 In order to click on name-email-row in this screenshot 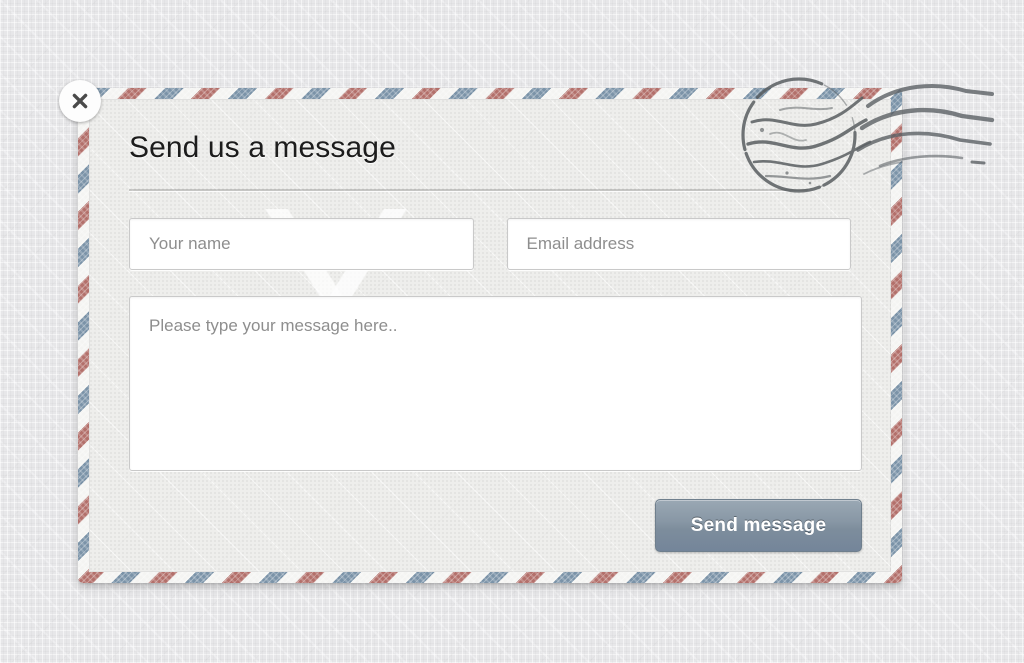, I will do `click(490, 244)`.